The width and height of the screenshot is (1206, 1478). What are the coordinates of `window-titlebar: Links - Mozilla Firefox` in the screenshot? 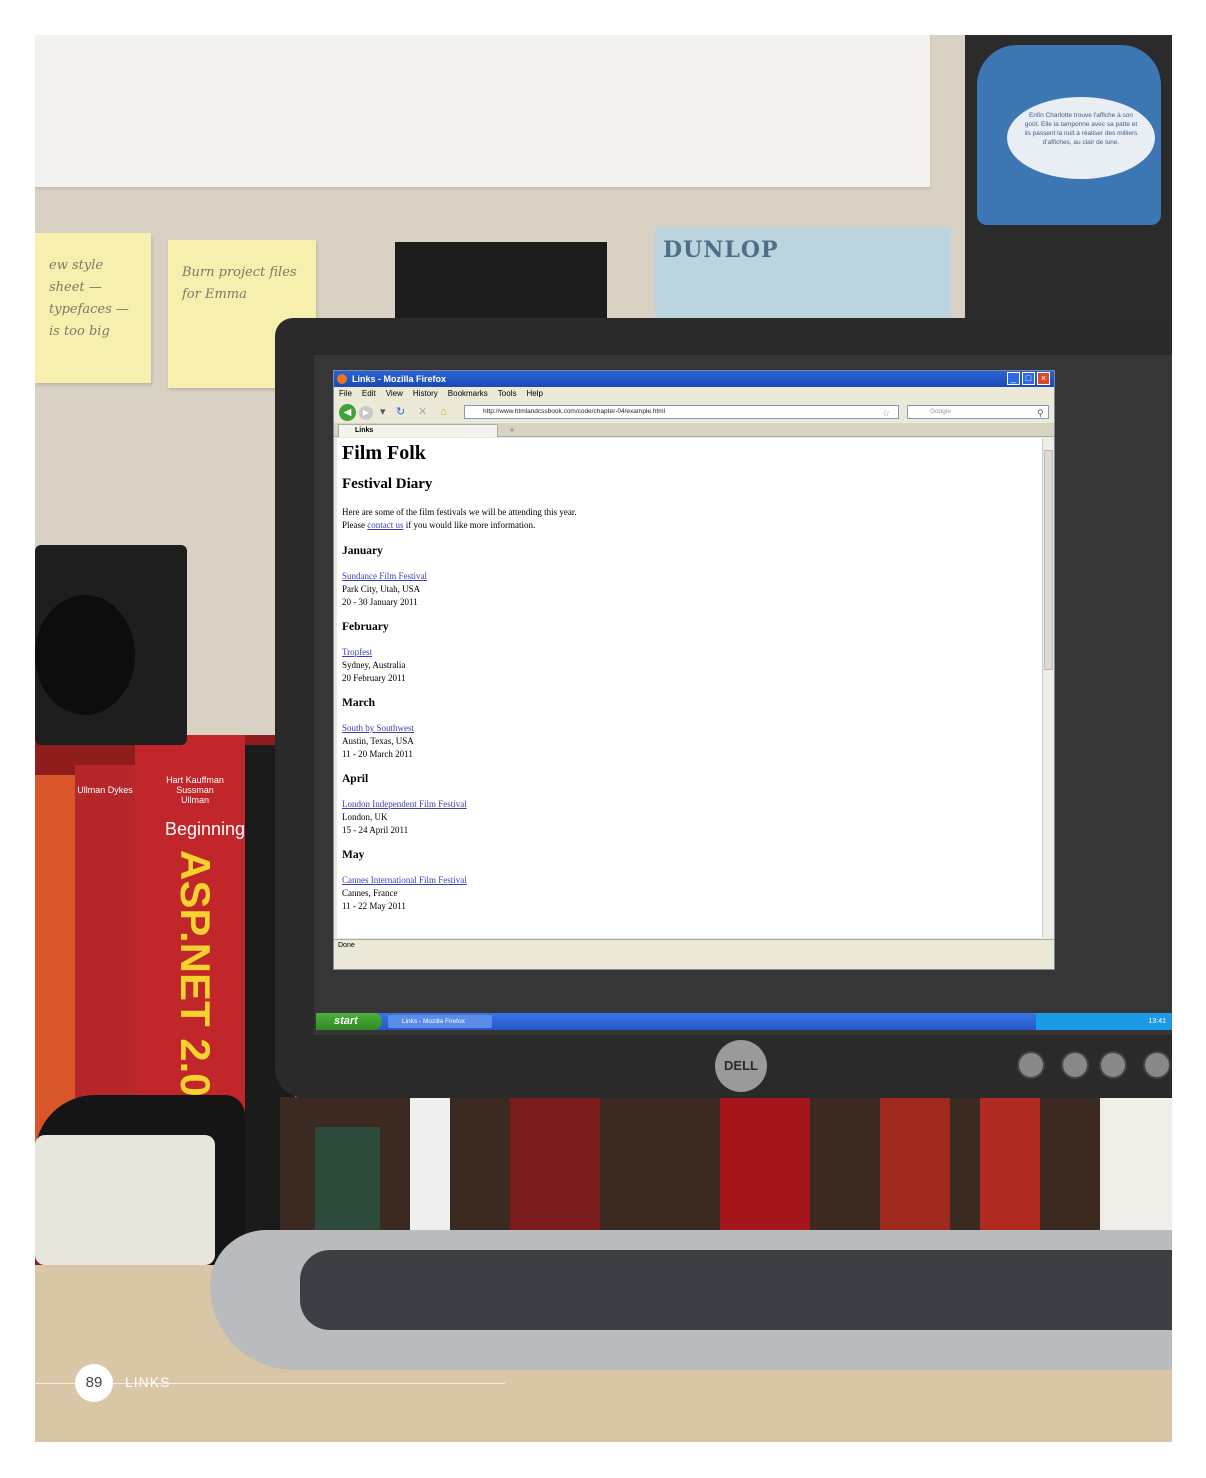 It's located at (694, 379).